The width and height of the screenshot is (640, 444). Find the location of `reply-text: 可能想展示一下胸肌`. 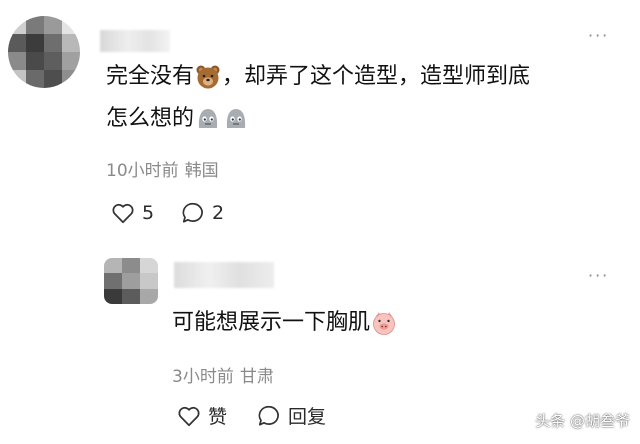

reply-text: 可能想展示一下胸肌 is located at coordinates (285, 323).